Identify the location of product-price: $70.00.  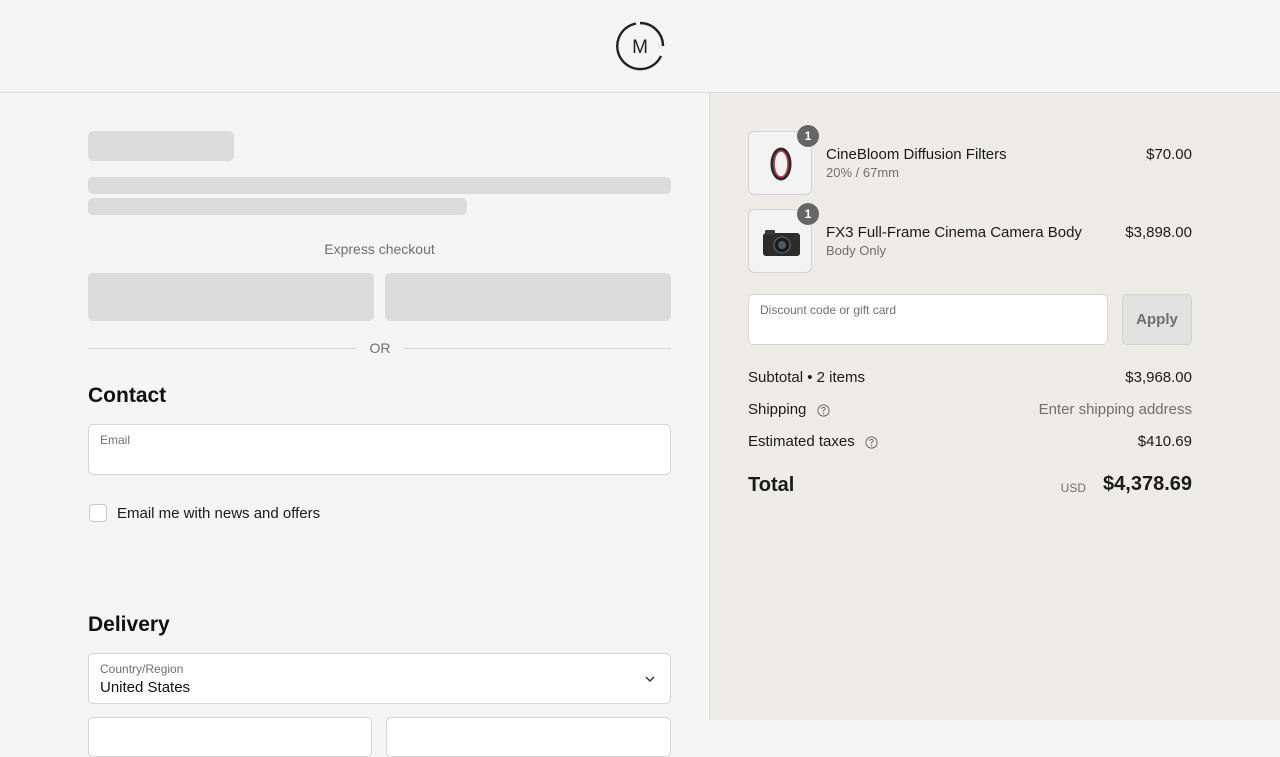
(1169, 154).